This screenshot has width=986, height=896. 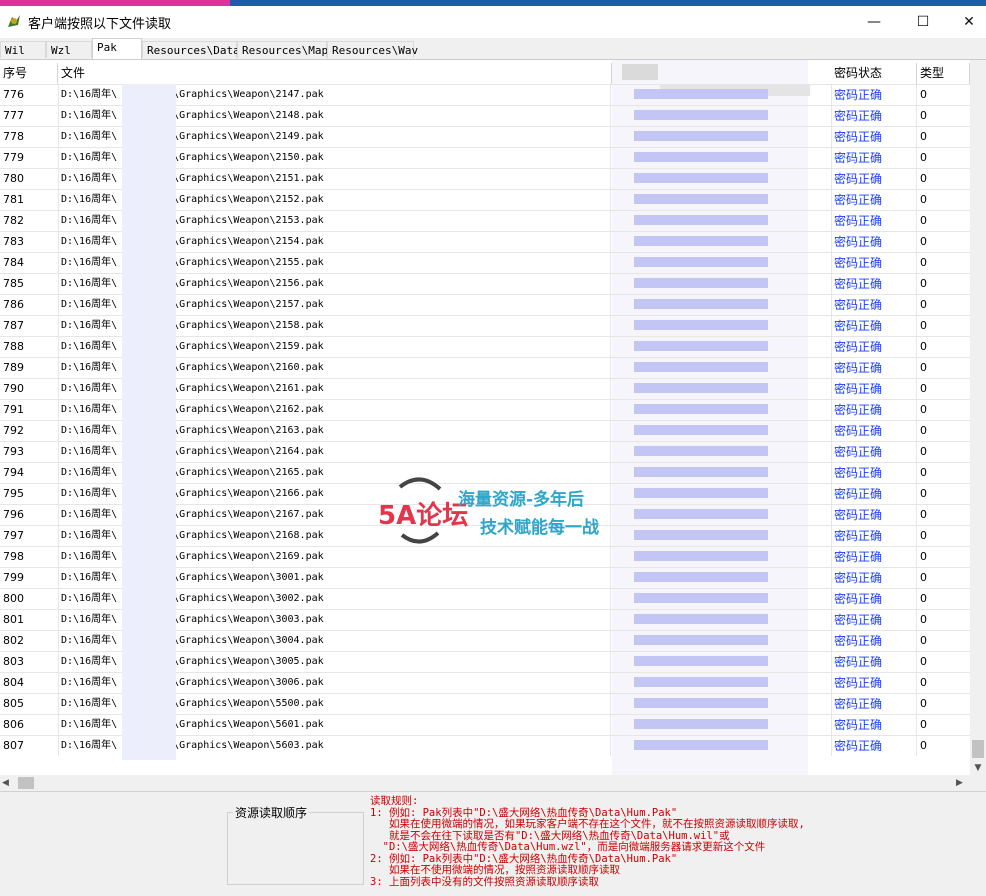 What do you see at coordinates (13, 556) in the screenshot?
I see `row-index: 798` at bounding box center [13, 556].